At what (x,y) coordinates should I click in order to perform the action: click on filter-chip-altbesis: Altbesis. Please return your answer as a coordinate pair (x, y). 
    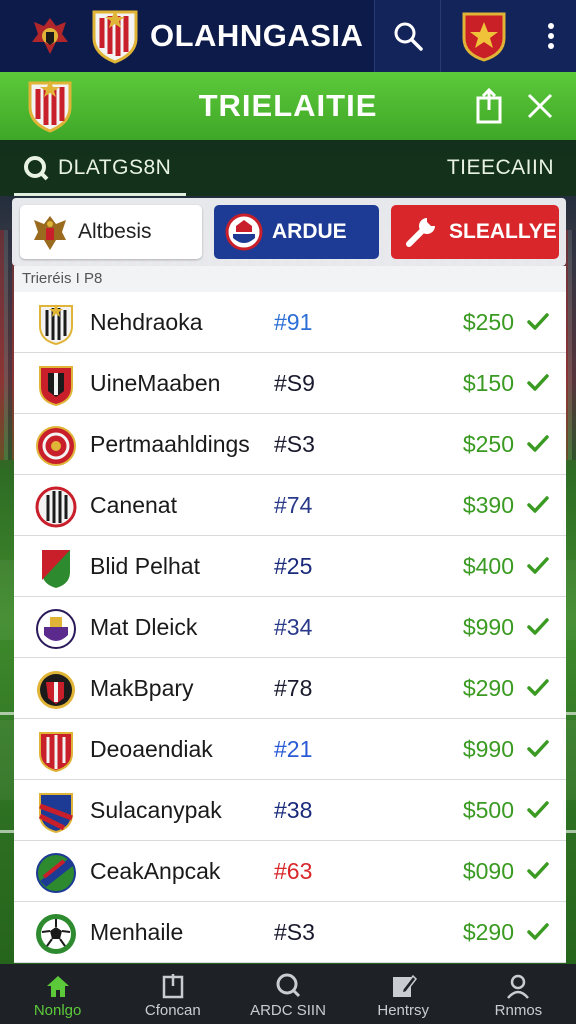
    Looking at the image, I should click on (111, 232).